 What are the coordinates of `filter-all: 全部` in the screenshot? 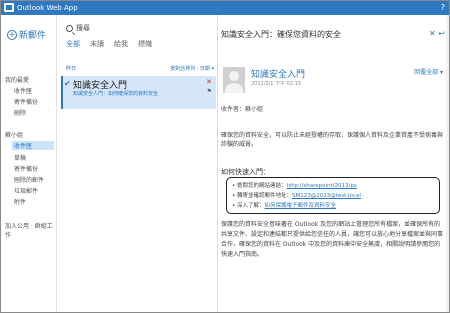 It's located at (73, 44).